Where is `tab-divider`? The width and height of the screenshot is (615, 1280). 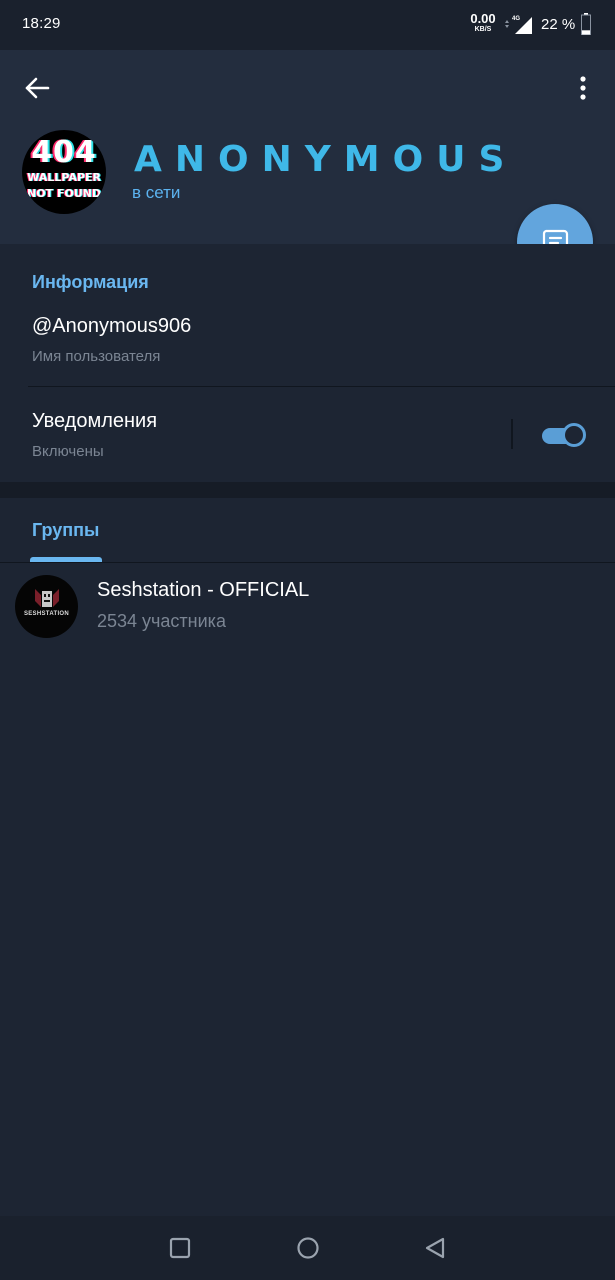 tab-divider is located at coordinates (307, 562).